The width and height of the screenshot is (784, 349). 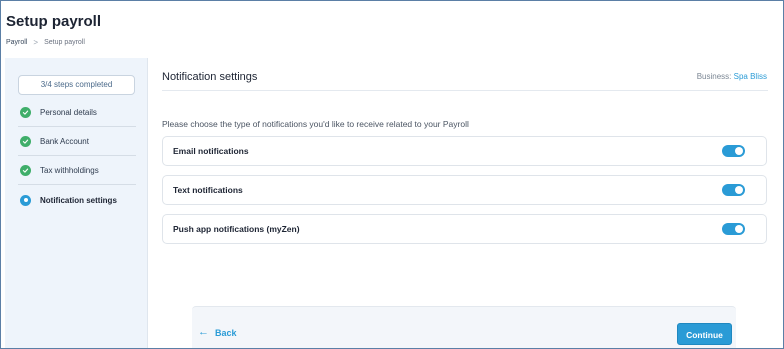 I want to click on business-label: Business:, so click(x=714, y=76).